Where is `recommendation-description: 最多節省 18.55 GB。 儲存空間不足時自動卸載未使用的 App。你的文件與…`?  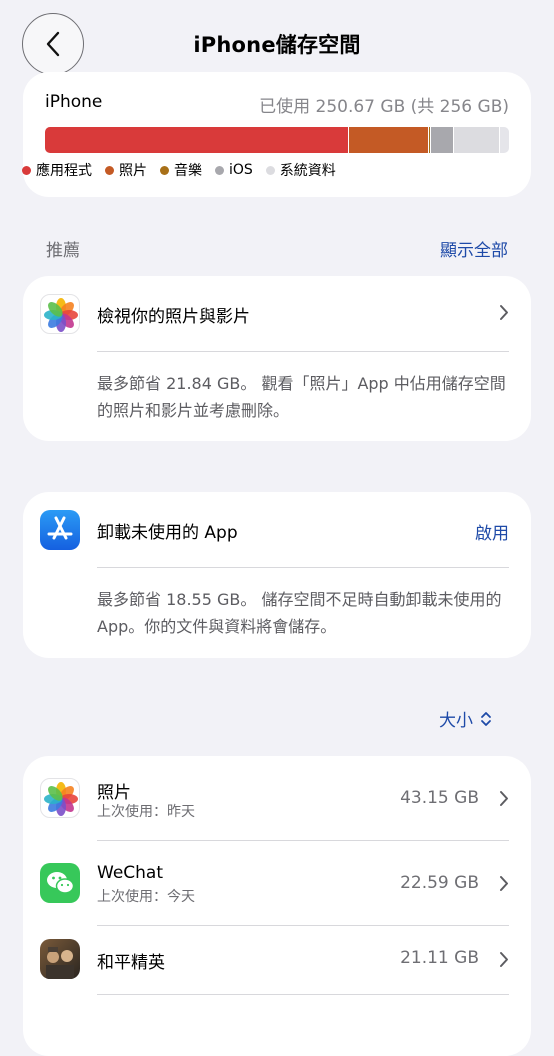
recommendation-description: 最多節省 18.55 GB。 儲存空間不足時自動卸載未使用的 App。你的文件與… is located at coordinates (299, 613).